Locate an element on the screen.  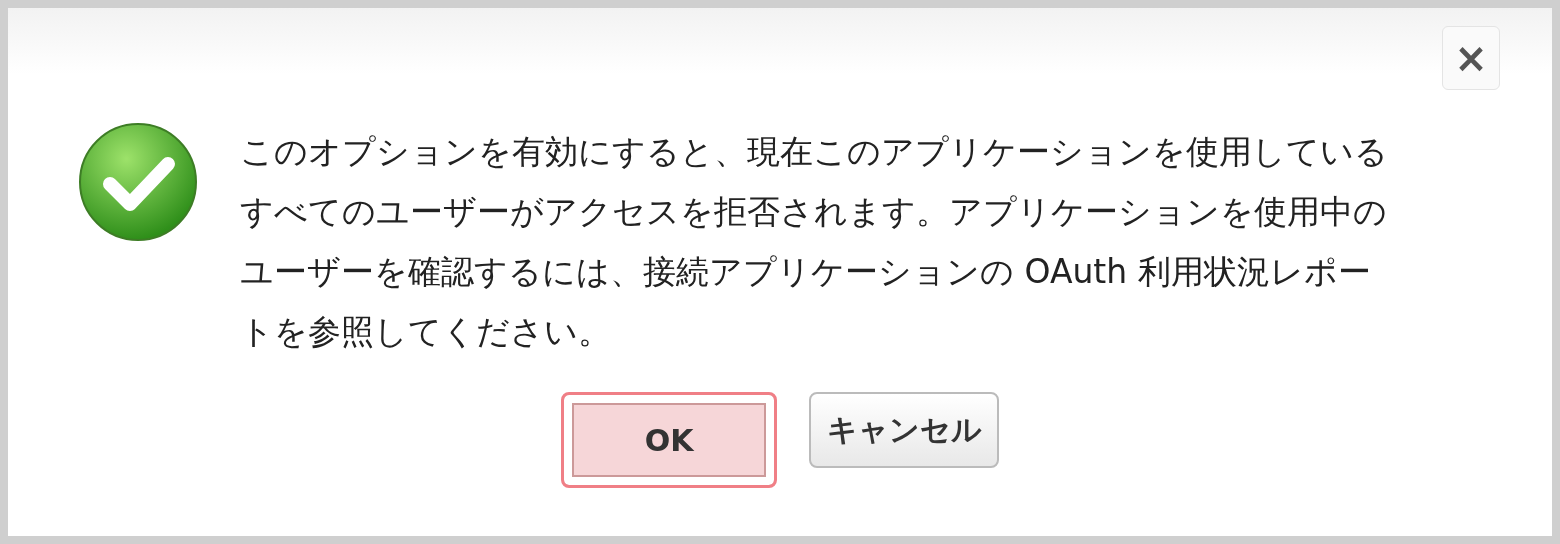
check-icon is located at coordinates (138, 182).